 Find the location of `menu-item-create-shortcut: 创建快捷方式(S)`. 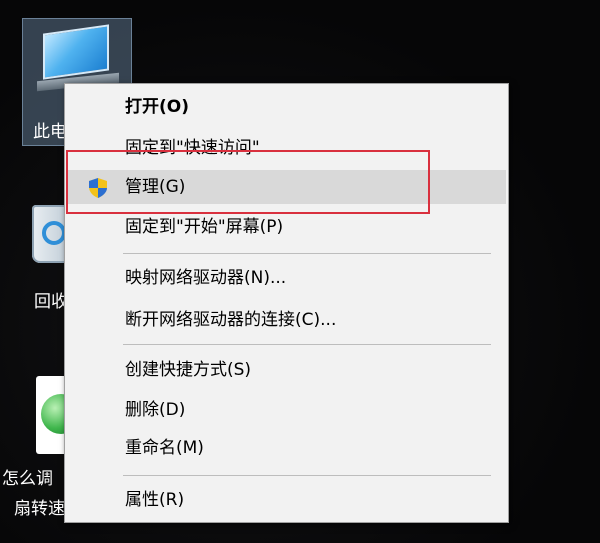

menu-item-create-shortcut: 创建快捷方式(S) is located at coordinates (286, 370).